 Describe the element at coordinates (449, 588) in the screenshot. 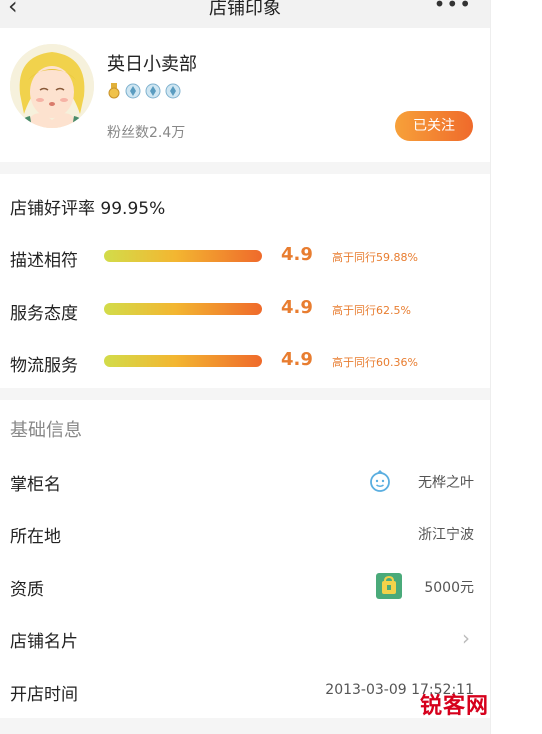

I see `deposit-value: 5000元` at that location.